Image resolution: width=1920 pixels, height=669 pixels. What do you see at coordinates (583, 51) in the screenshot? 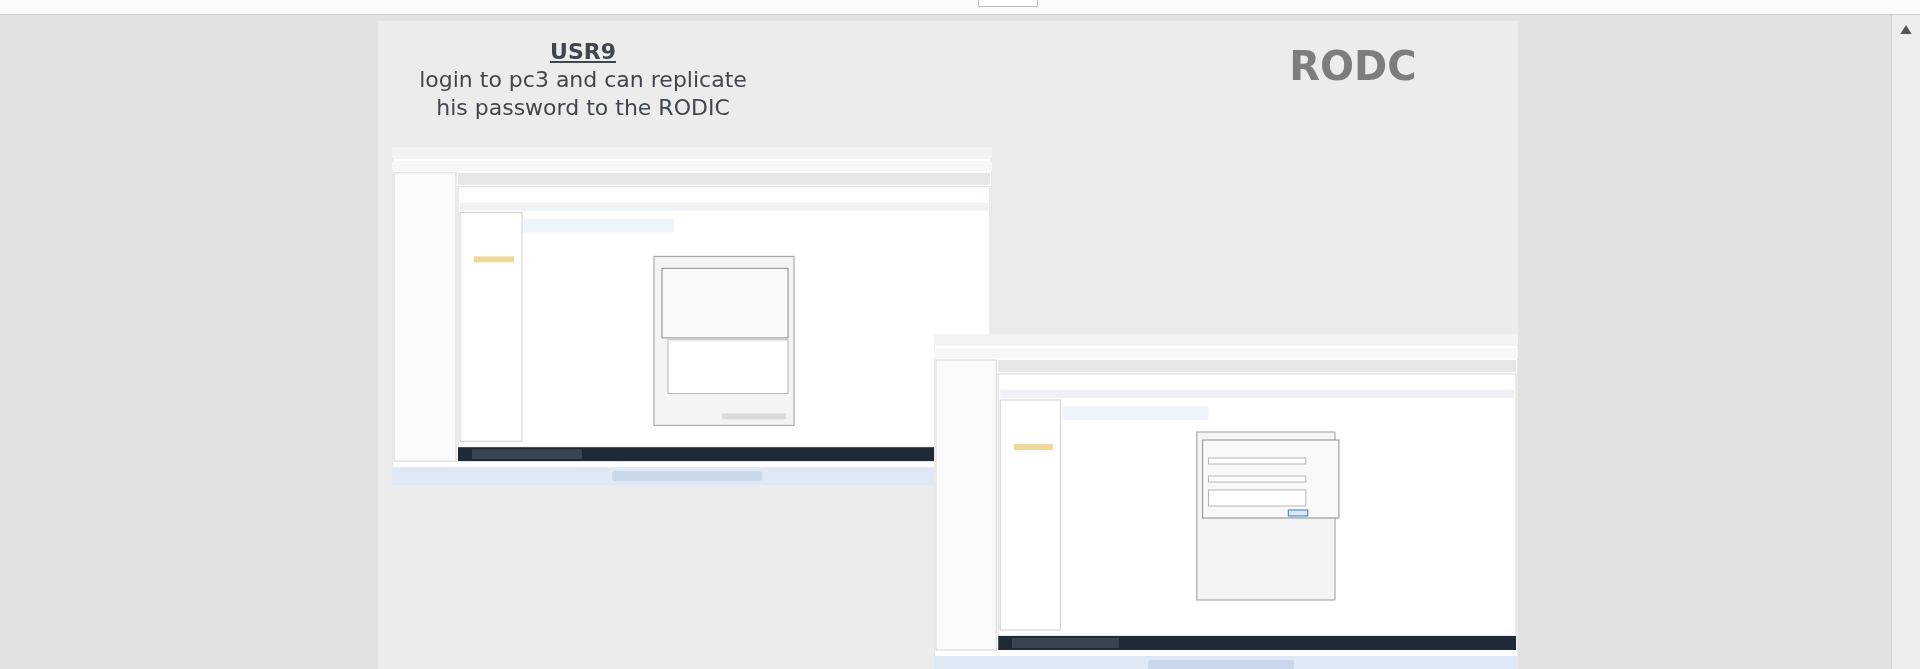
I see `slide-title: USR9` at bounding box center [583, 51].